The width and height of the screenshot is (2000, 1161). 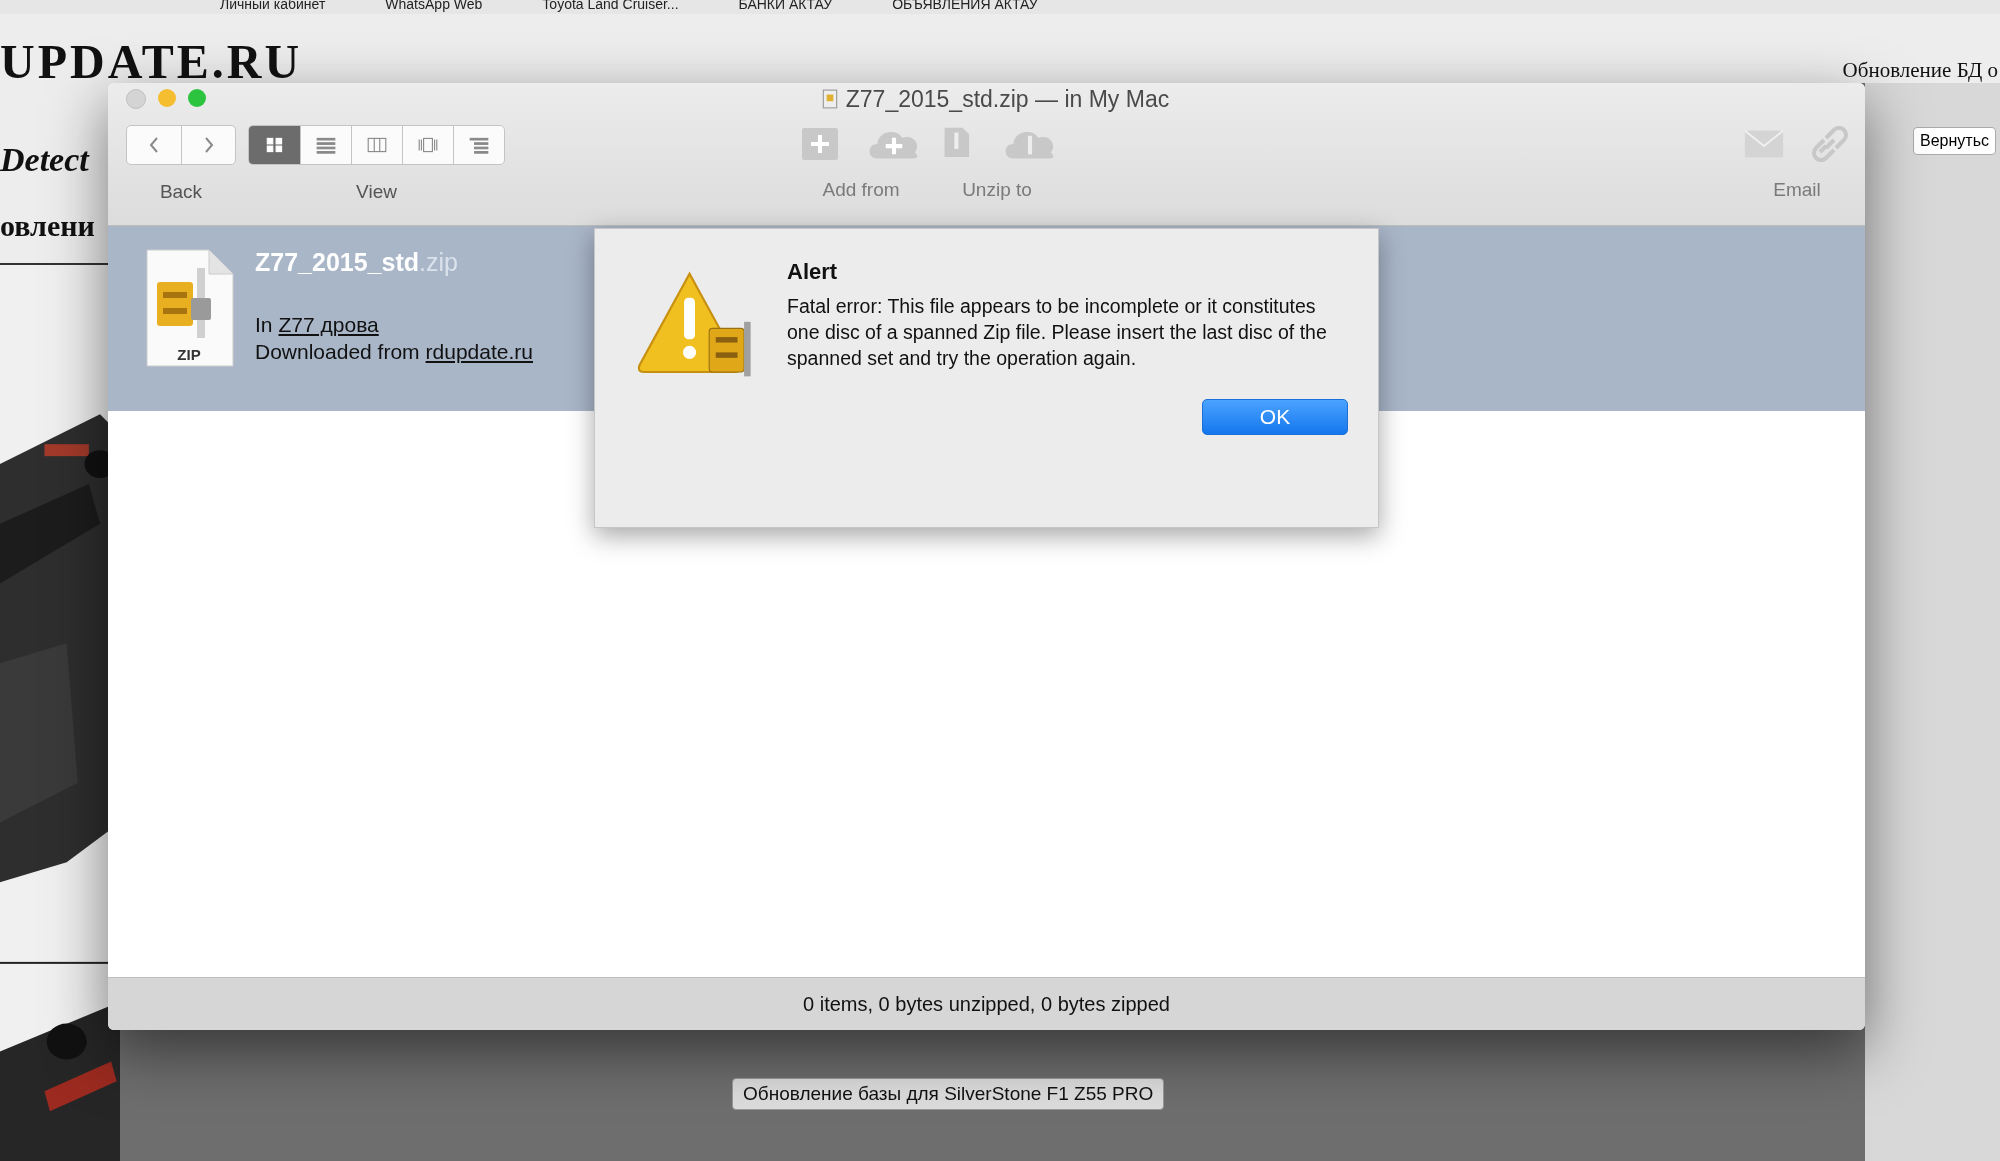 I want to click on alert-message: Fatal error: This file appears to be incomplete or it constitutes one disc of a spanned Zip file. Please insert the last disc of the spanned set and try the operation again., so click(x=1057, y=332).